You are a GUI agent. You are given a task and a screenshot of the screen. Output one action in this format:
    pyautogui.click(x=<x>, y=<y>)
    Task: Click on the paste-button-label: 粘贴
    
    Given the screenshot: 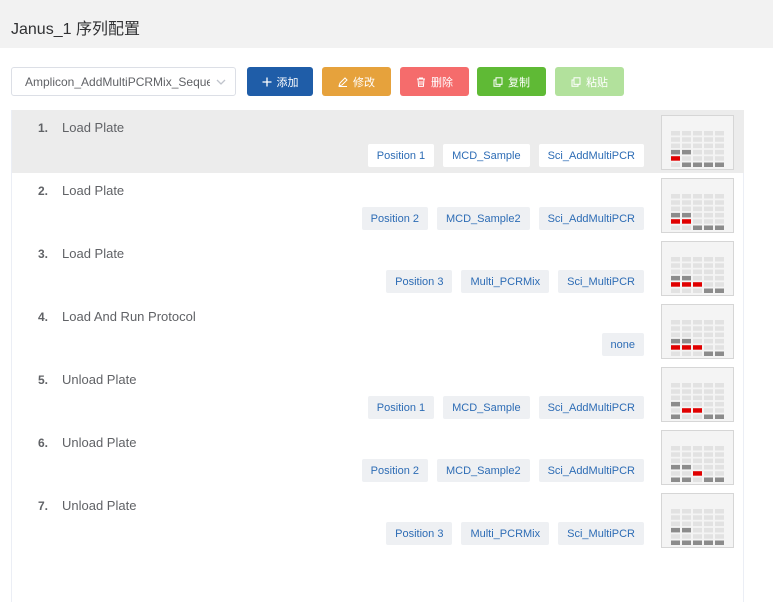 What is the action you would take?
    pyautogui.click(x=597, y=82)
    